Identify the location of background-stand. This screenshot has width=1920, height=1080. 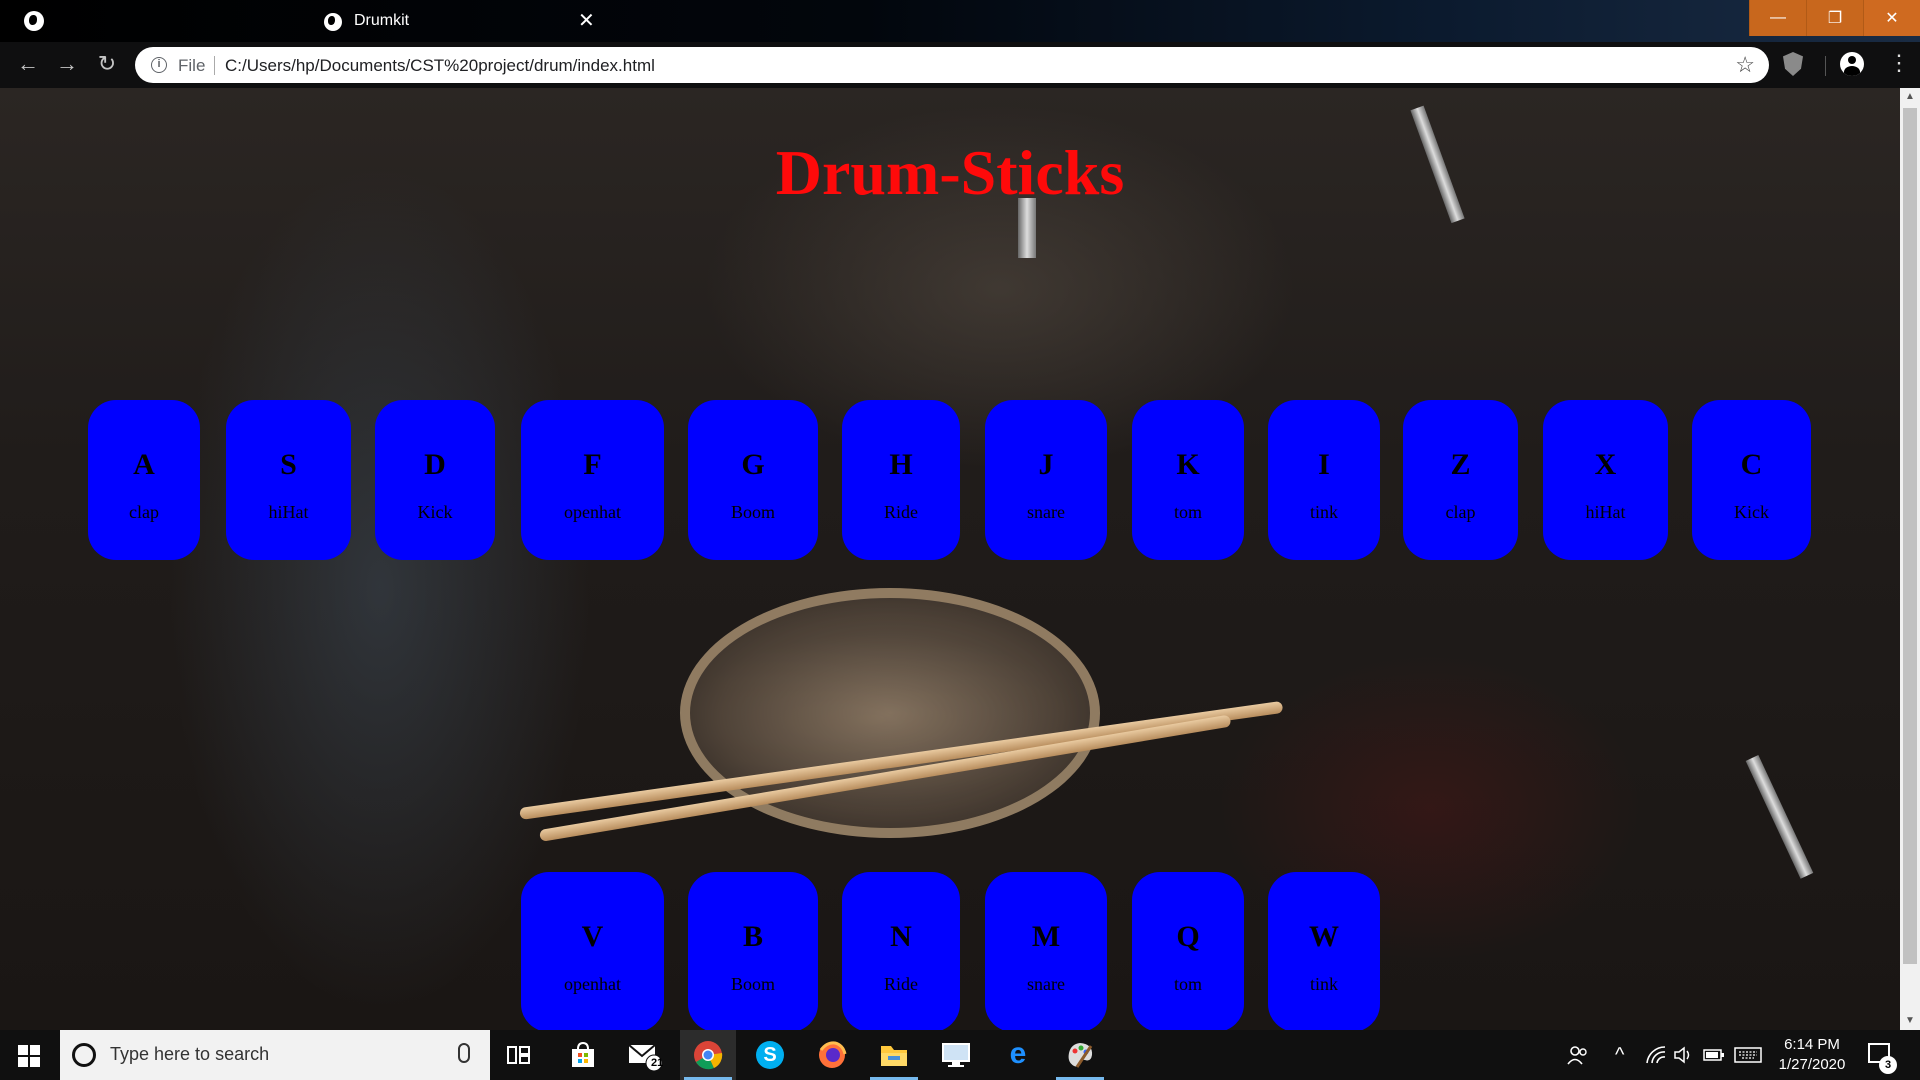
(1779, 817).